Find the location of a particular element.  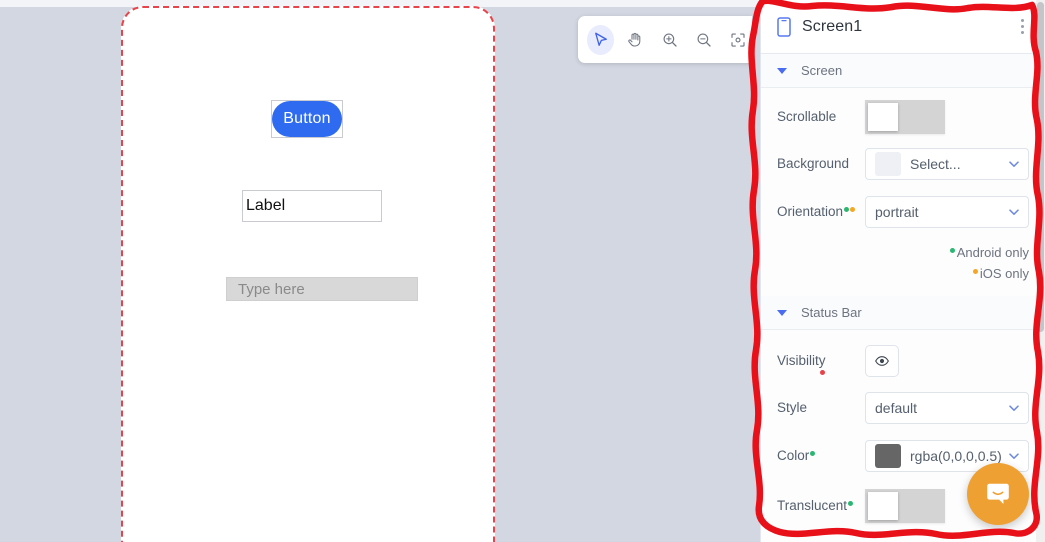

fit-to-screen-icon is located at coordinates (738, 39).